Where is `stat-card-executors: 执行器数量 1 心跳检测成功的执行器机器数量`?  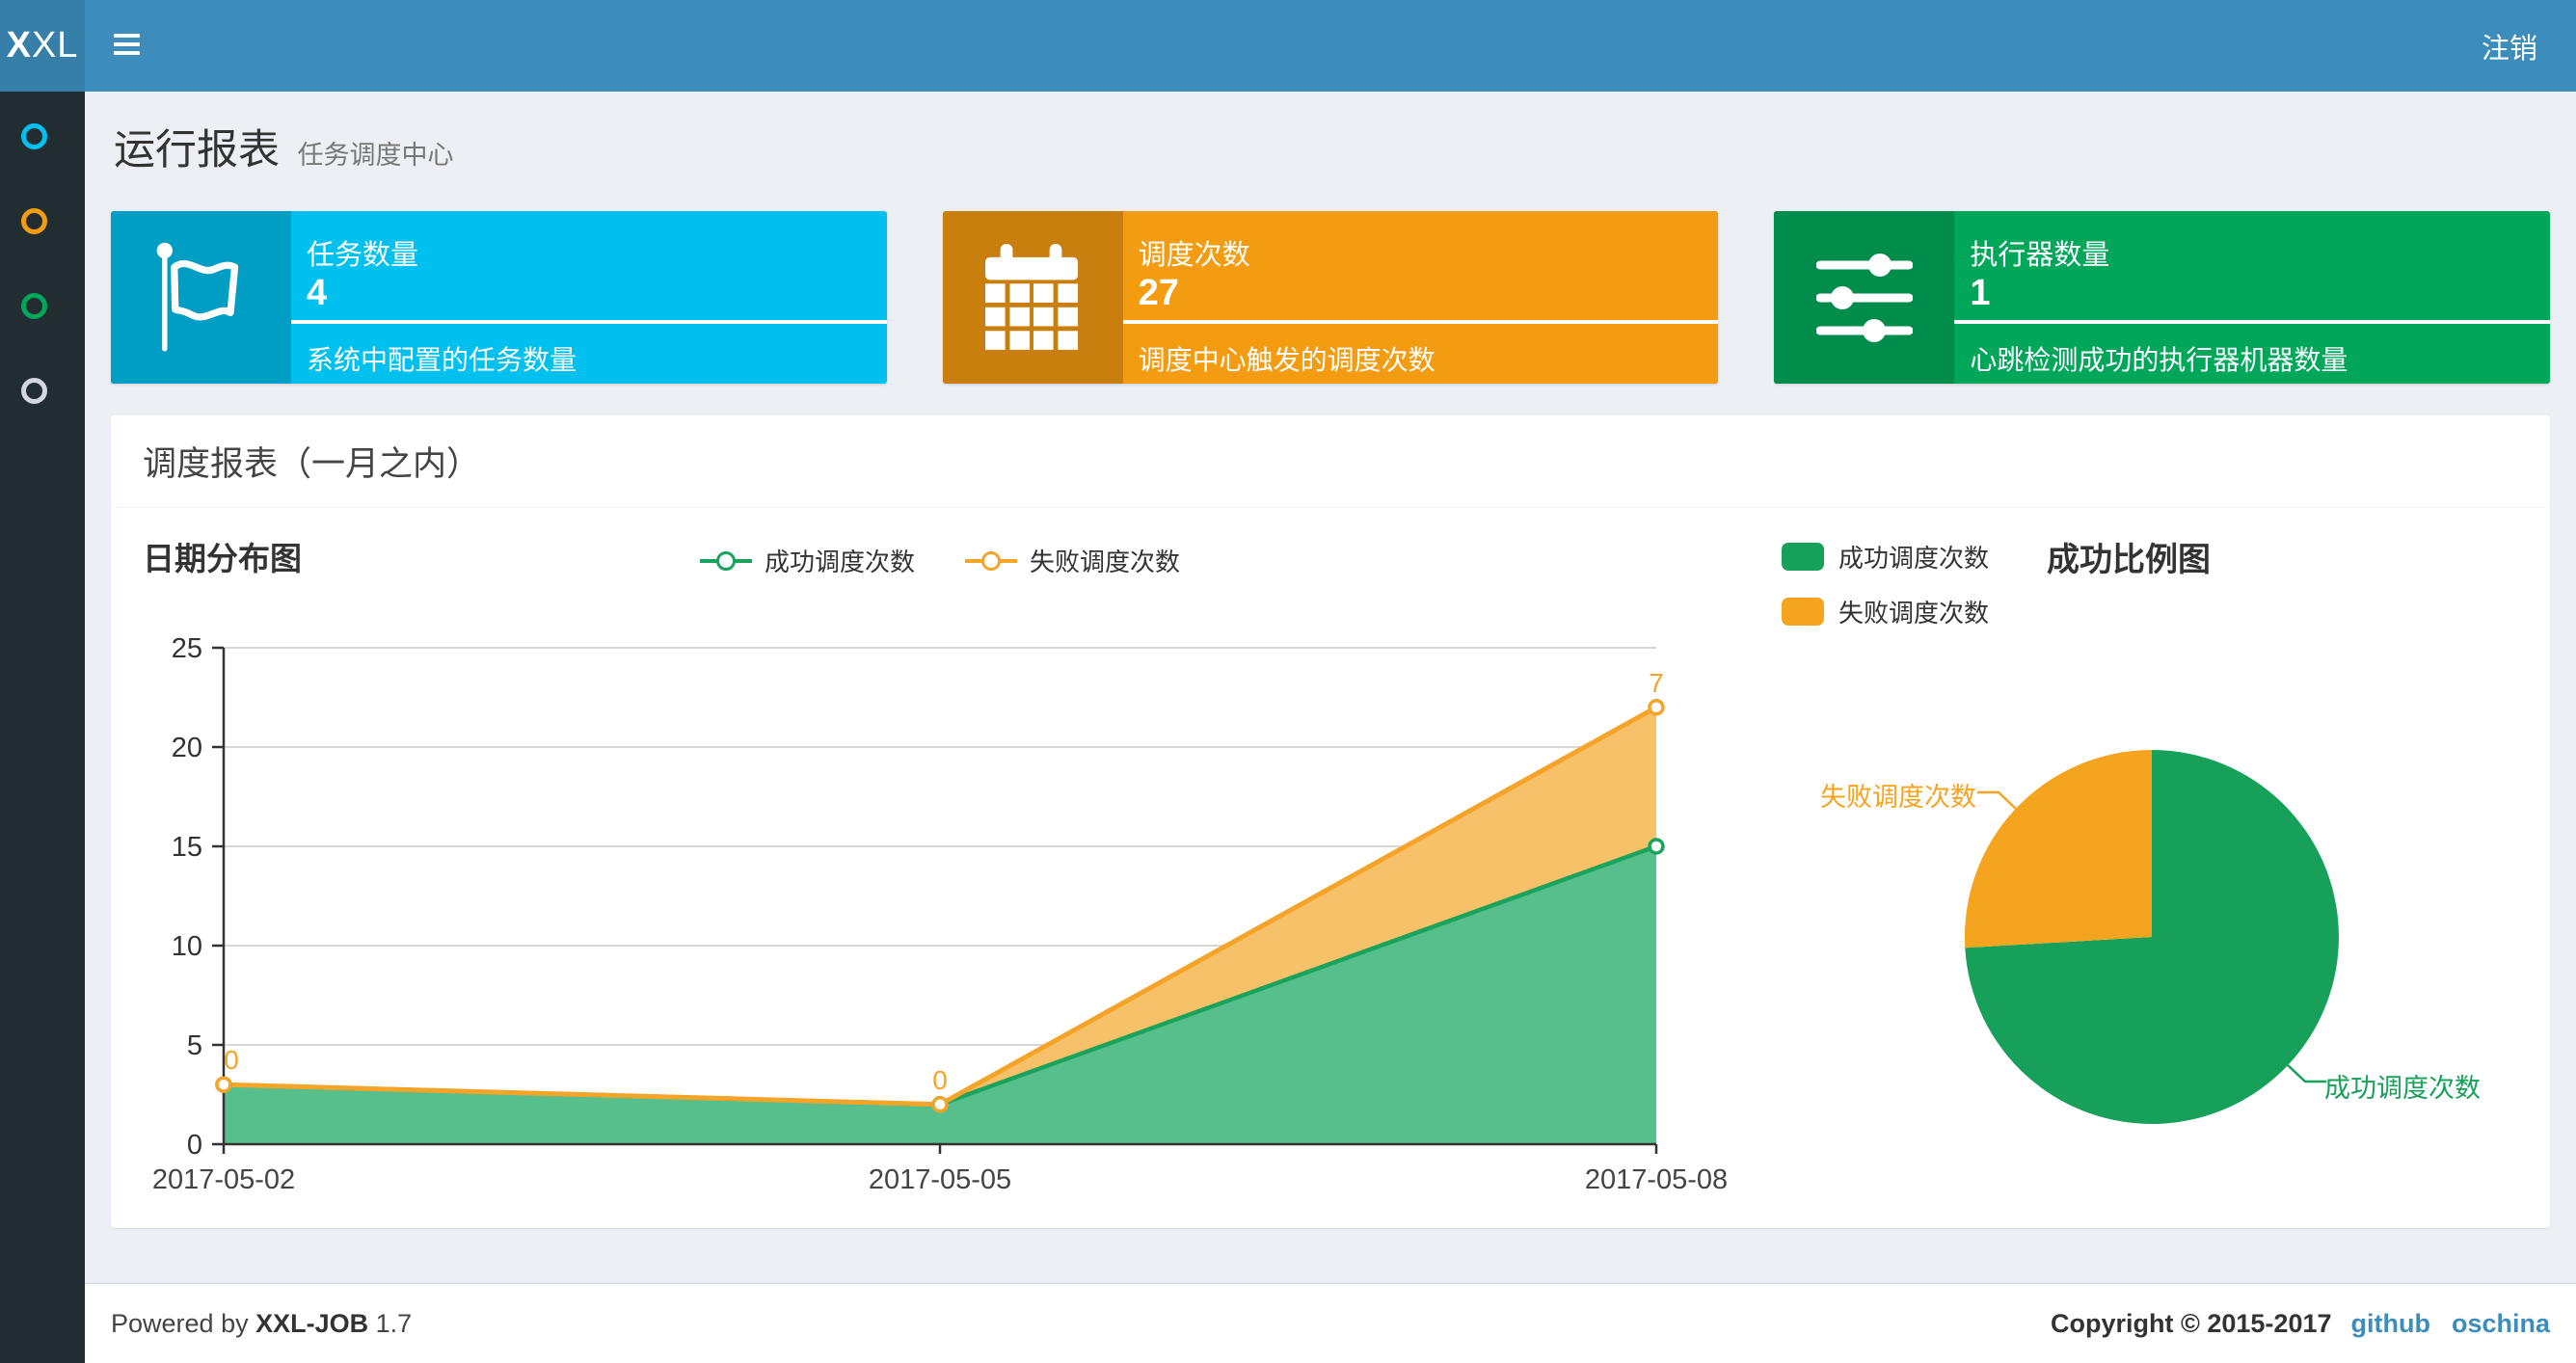
stat-card-executors: 执行器数量 1 心跳检测成功的执行器机器数量 is located at coordinates (2162, 297).